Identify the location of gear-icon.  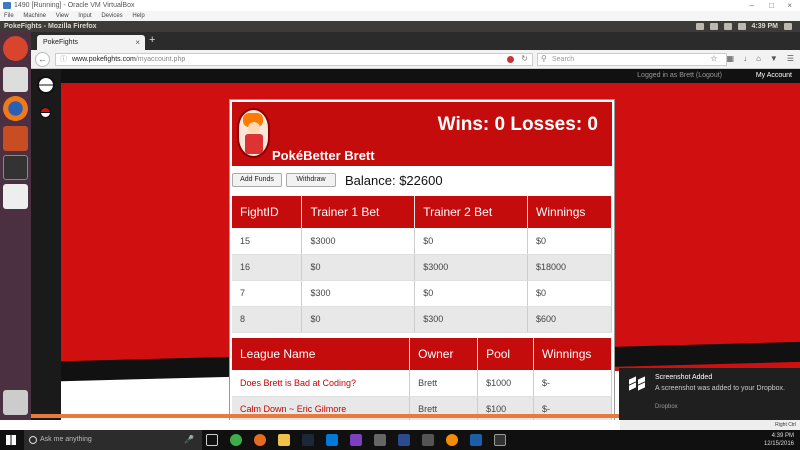
(788, 26).